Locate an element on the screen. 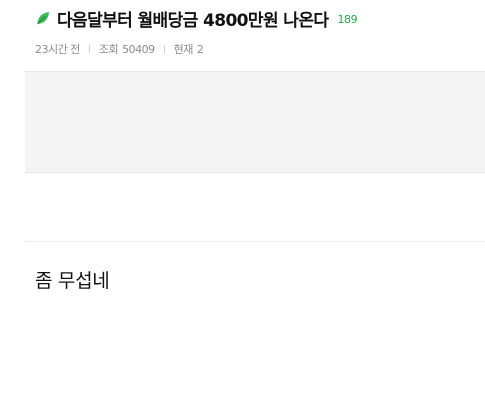 Image resolution: width=485 pixels, height=420 pixels. post-body: 좀 무섭네 is located at coordinates (72, 281).